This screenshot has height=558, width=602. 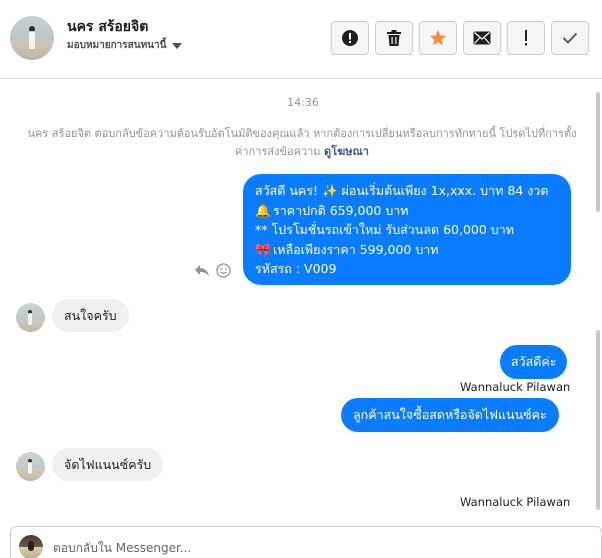 What do you see at coordinates (212, 270) in the screenshot?
I see `message-actions` at bounding box center [212, 270].